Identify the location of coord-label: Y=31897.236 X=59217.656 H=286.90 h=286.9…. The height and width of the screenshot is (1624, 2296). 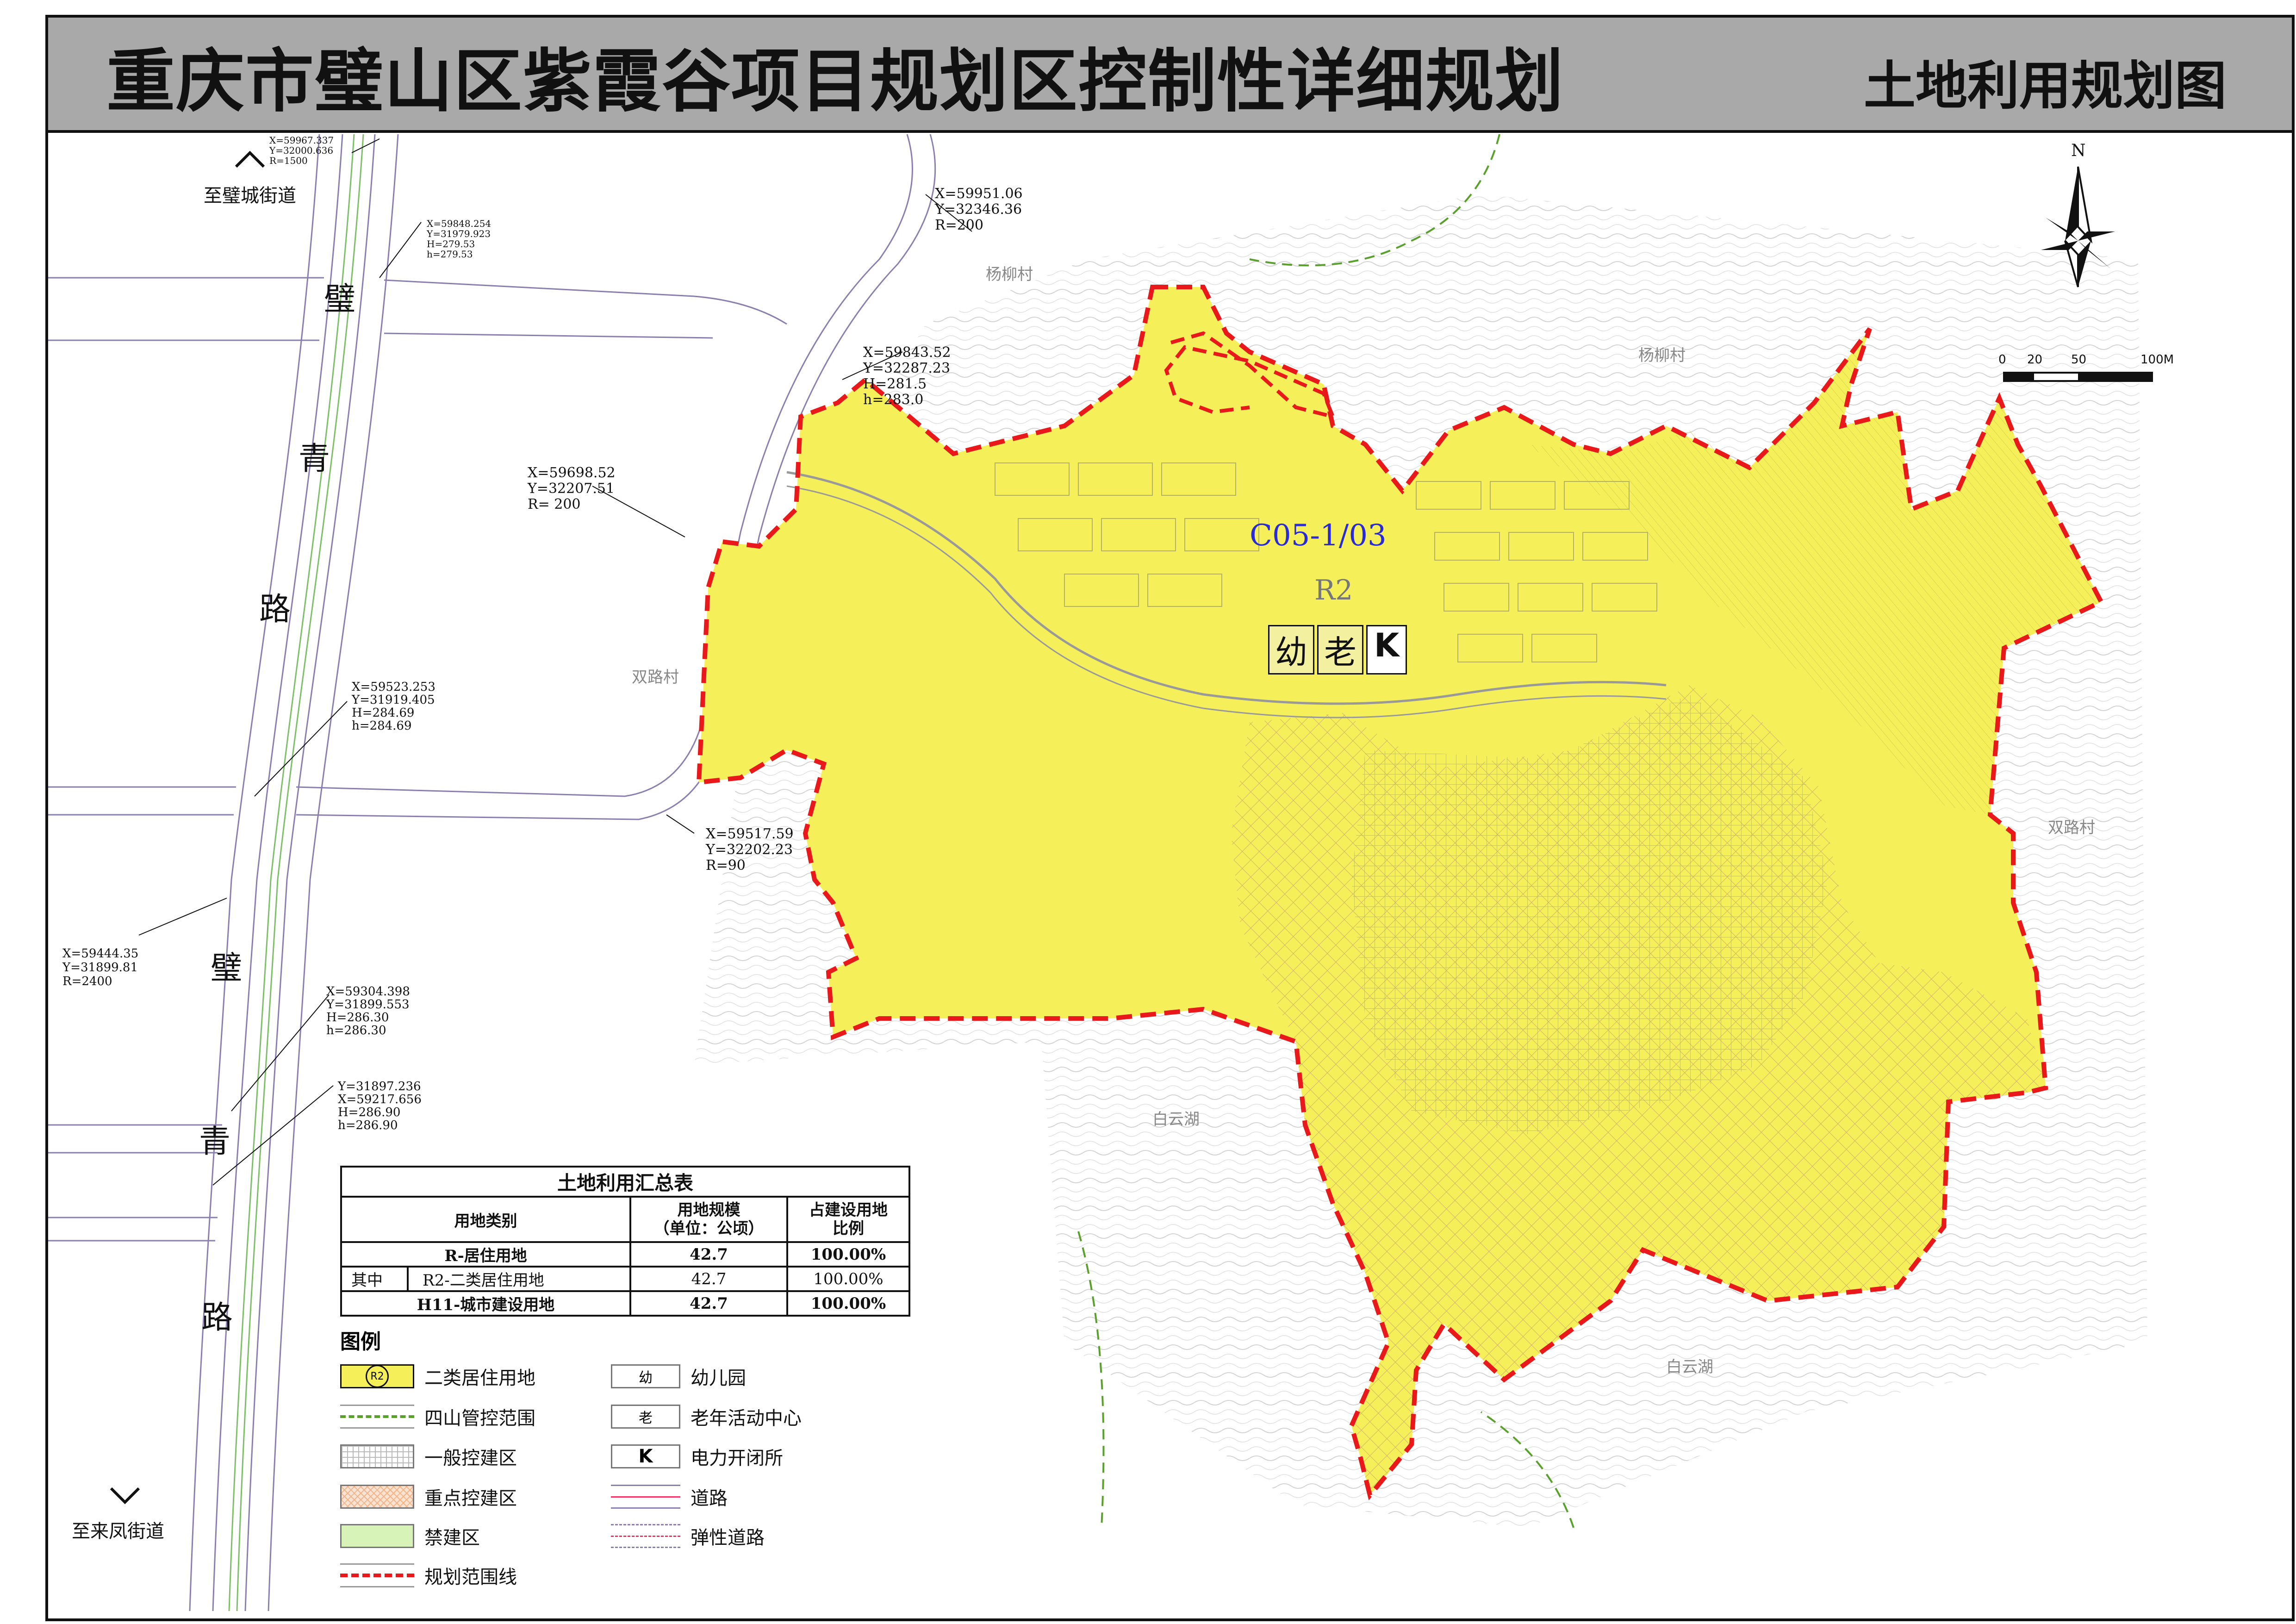
(380, 1106).